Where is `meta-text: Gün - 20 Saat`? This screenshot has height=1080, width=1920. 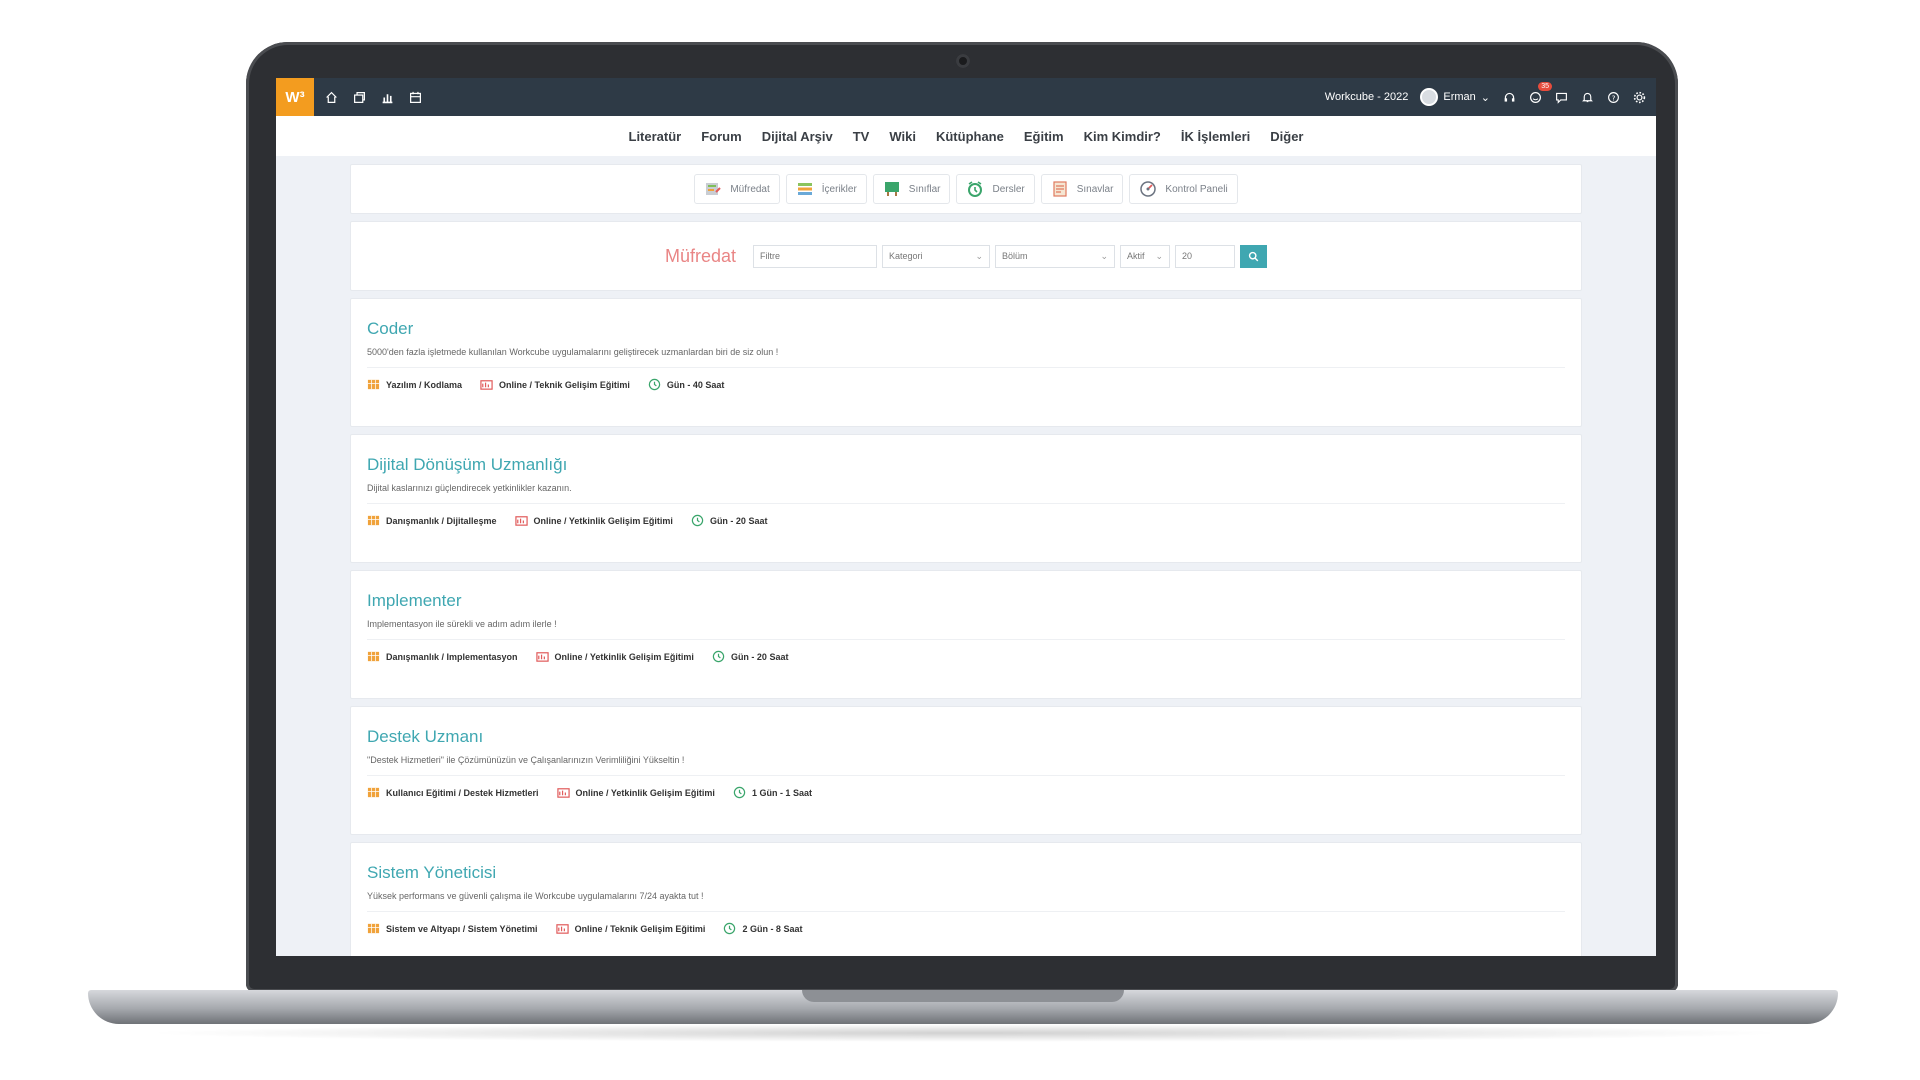
meta-text: Gün - 20 Saat is located at coordinates (738, 520).